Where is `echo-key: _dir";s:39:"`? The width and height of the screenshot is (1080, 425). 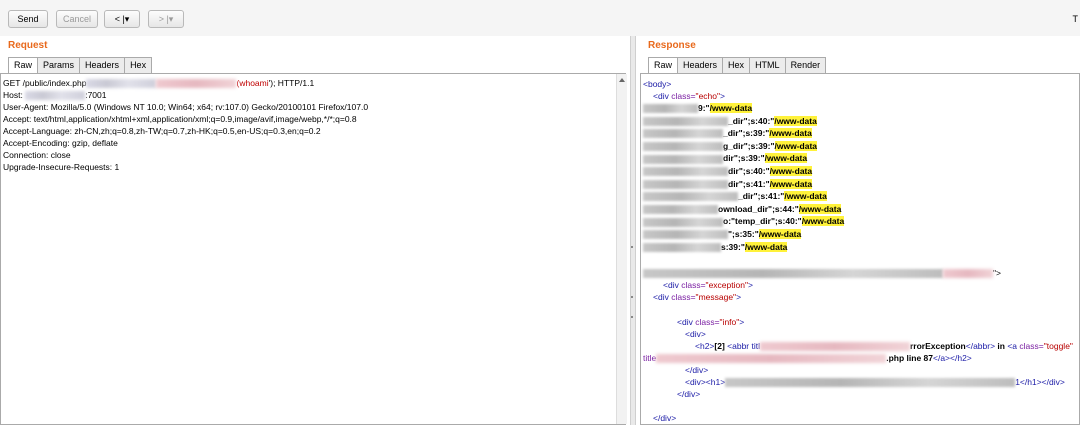 echo-key: _dir";s:39:" is located at coordinates (746, 133).